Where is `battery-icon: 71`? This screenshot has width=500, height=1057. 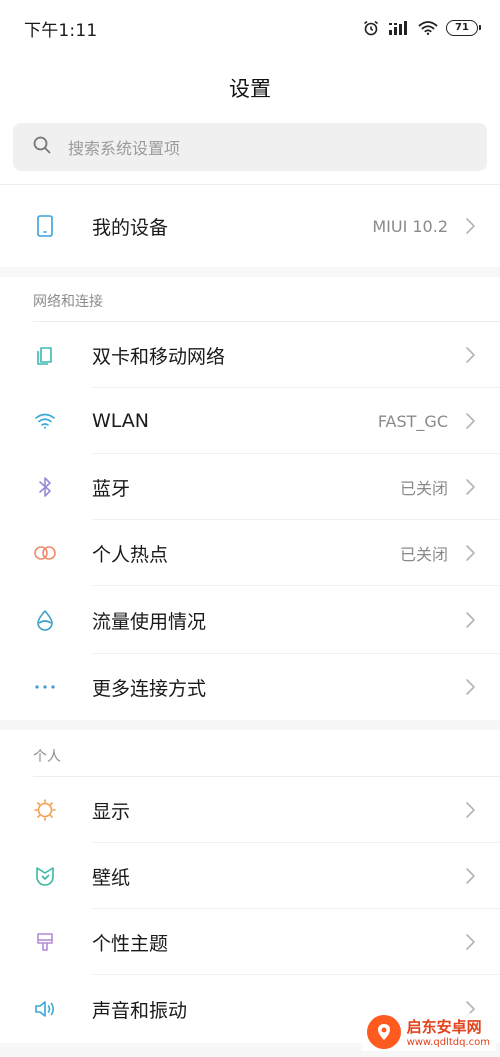
battery-icon: 71 is located at coordinates (463, 28).